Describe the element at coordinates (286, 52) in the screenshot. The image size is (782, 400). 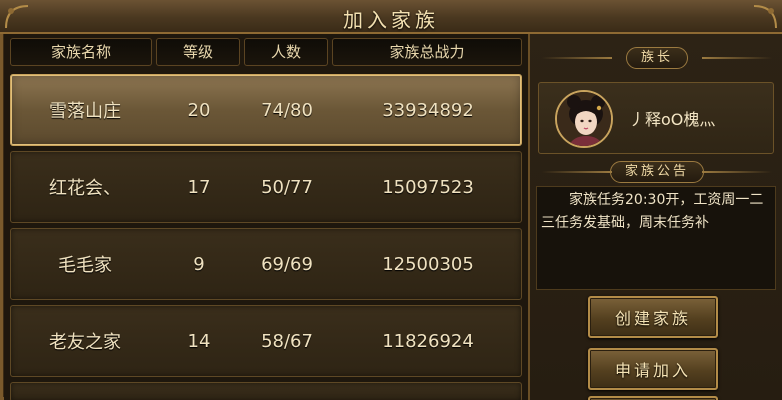
I see `column-header-members: 人数` at that location.